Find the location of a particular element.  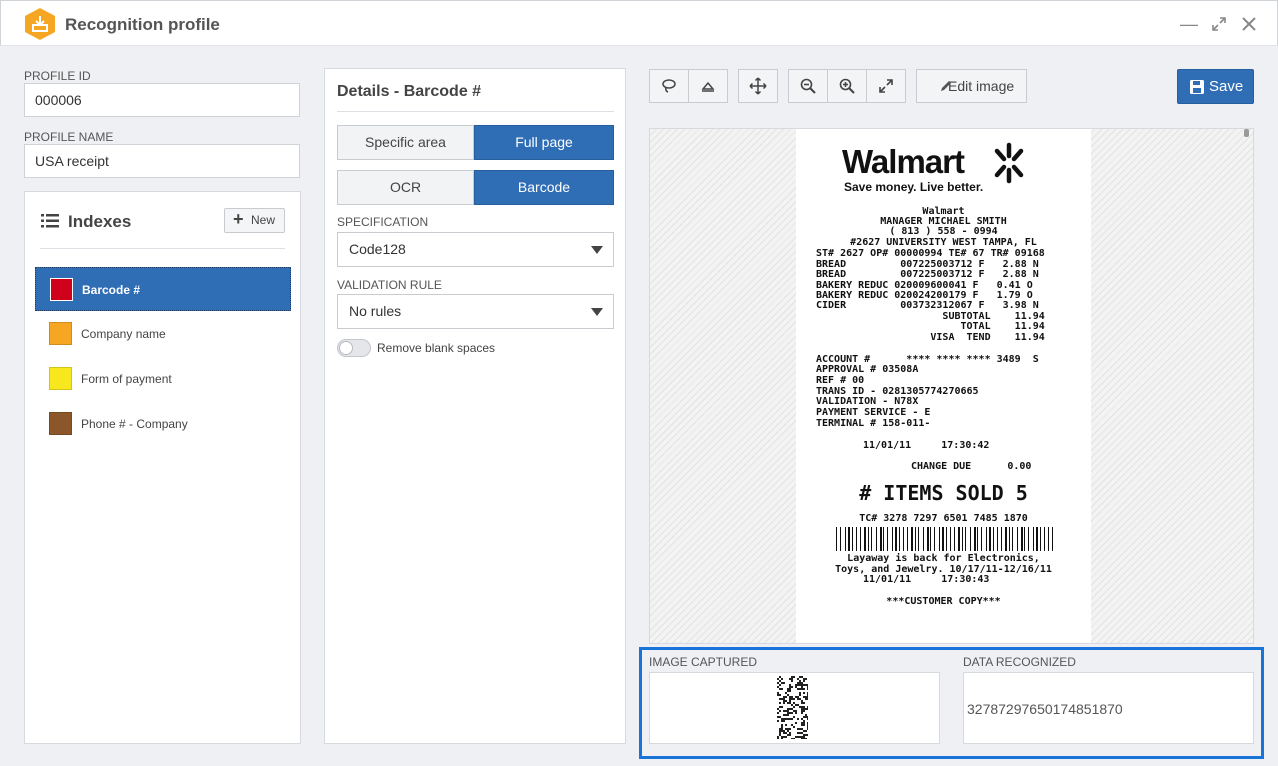

receipt-customer-copy: ***CUSTOMER COPY*** is located at coordinates (943, 601).